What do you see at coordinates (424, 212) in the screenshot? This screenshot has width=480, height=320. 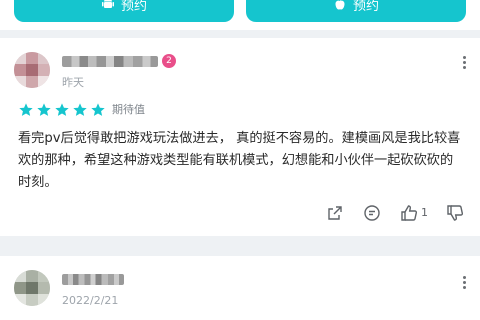 I see `like-count: 1` at bounding box center [424, 212].